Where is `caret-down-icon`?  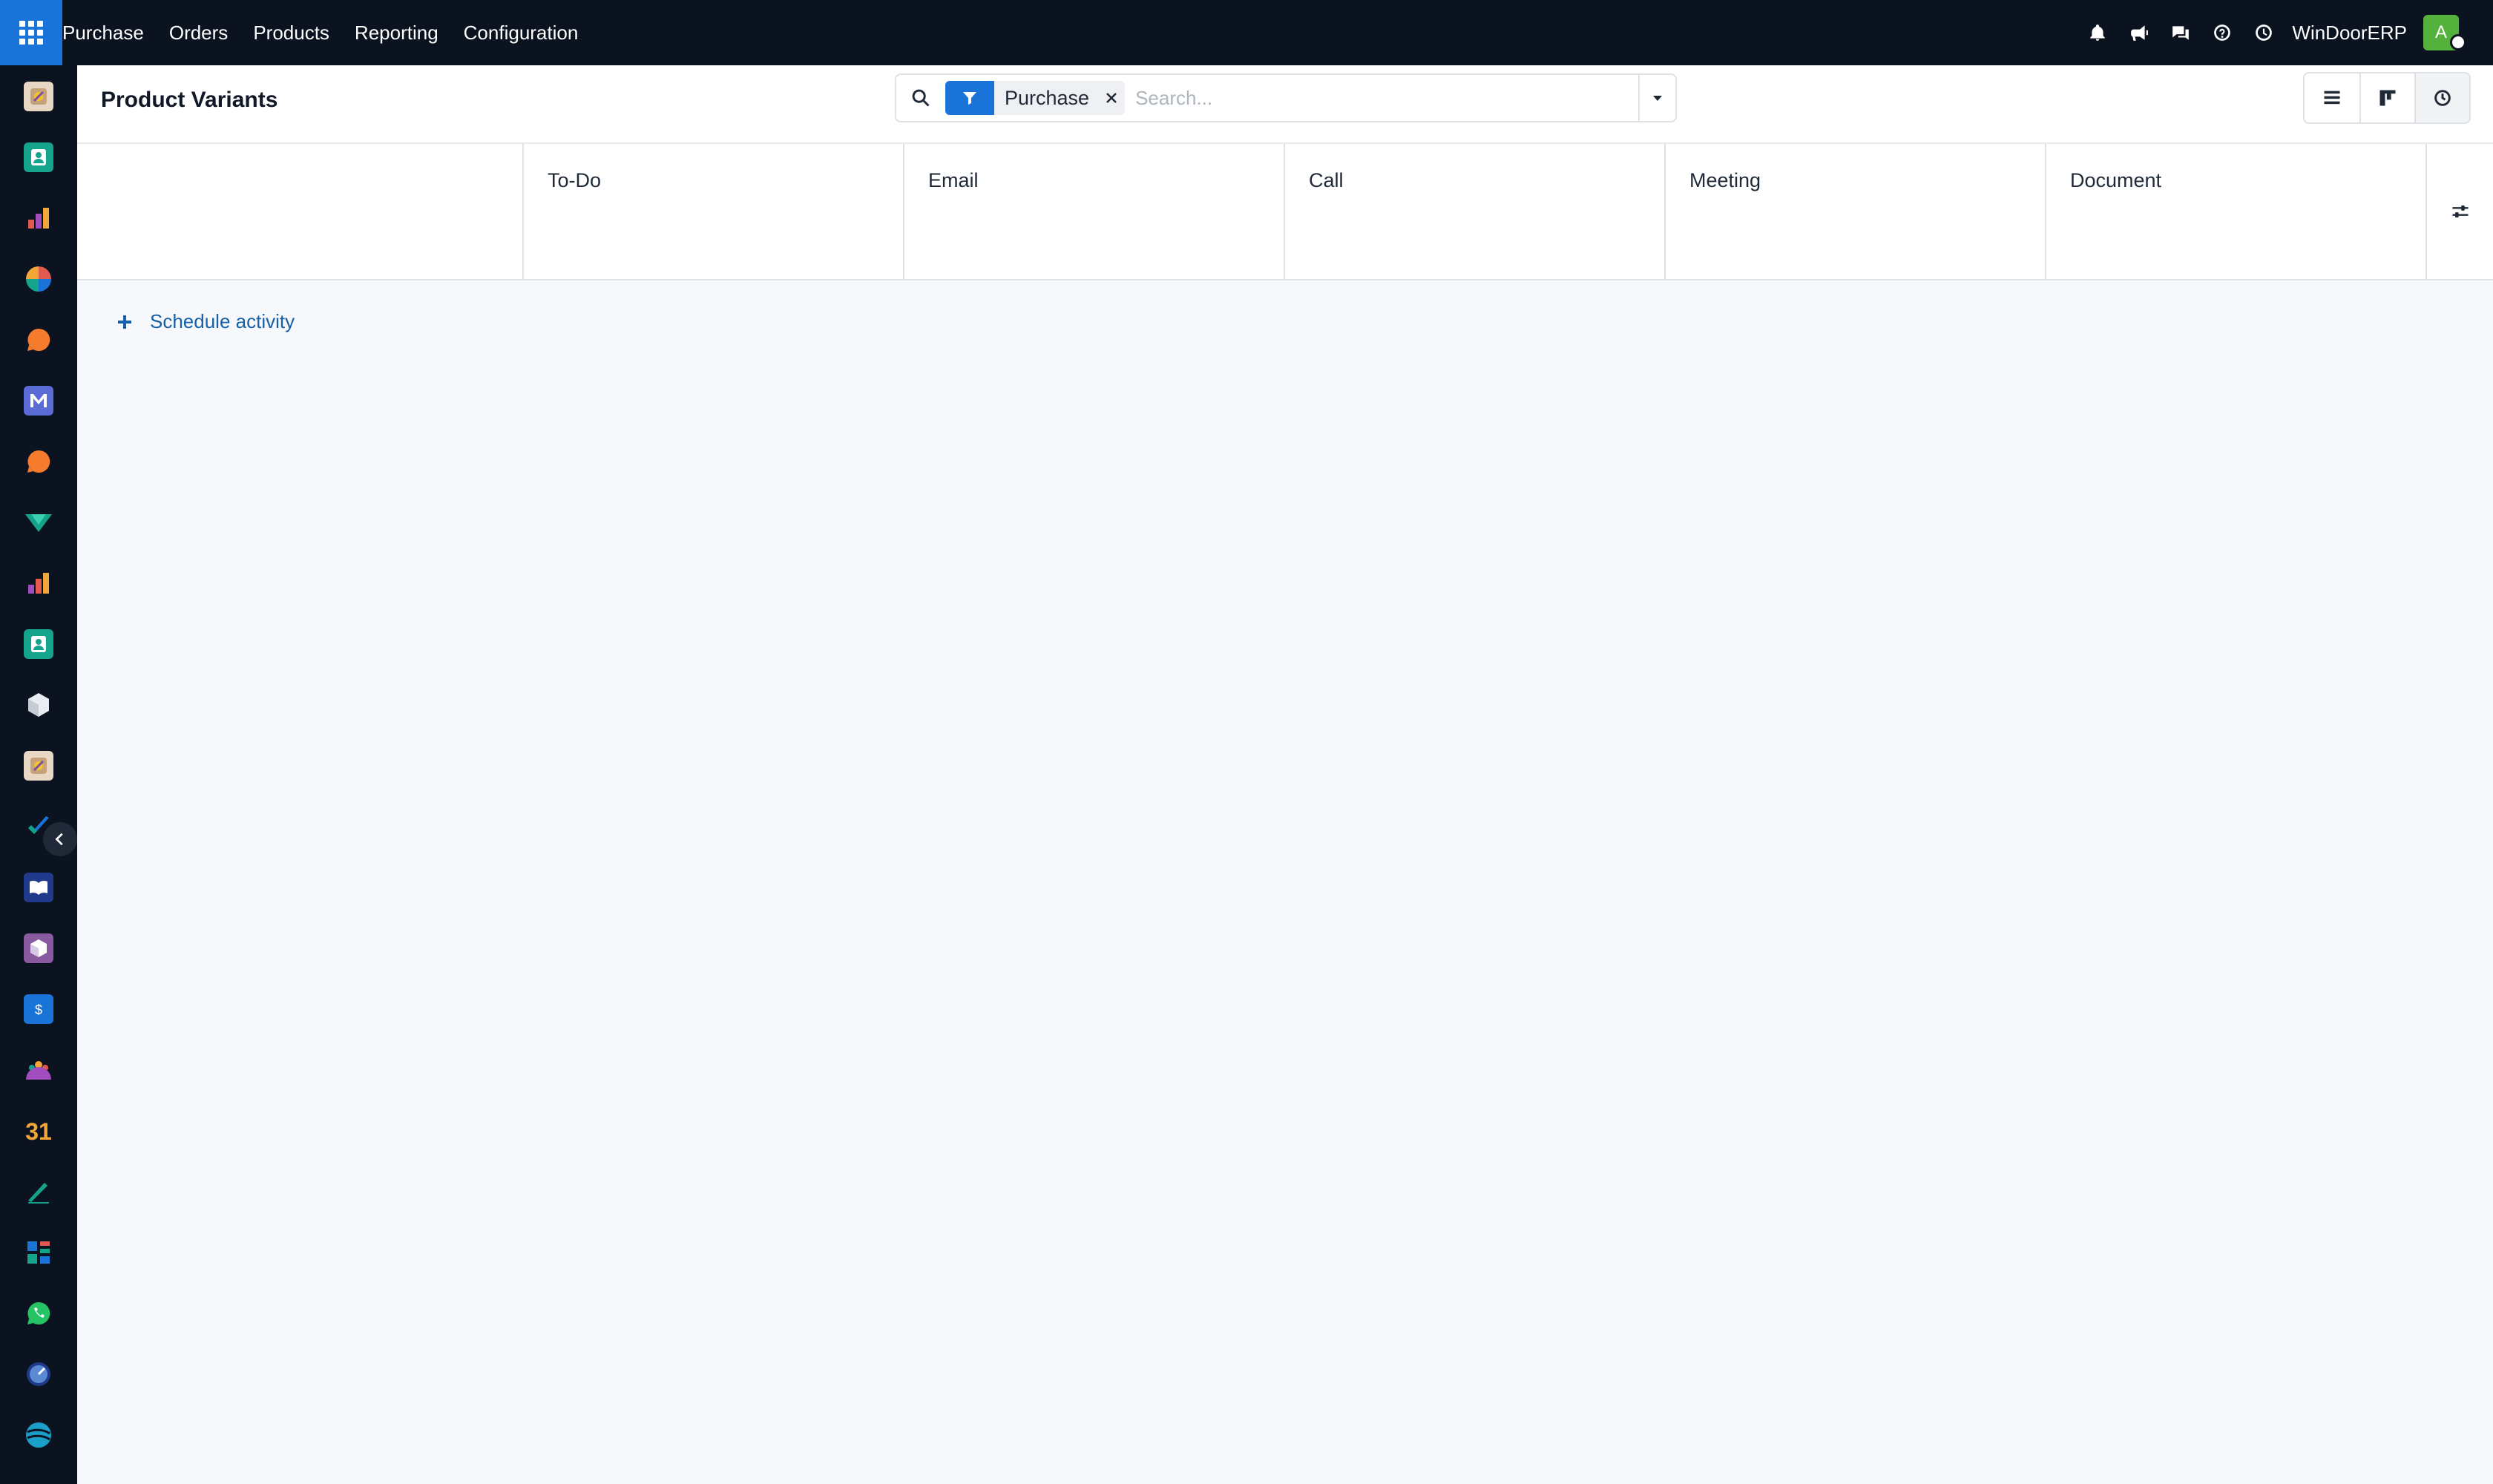
caret-down-icon is located at coordinates (1657, 98).